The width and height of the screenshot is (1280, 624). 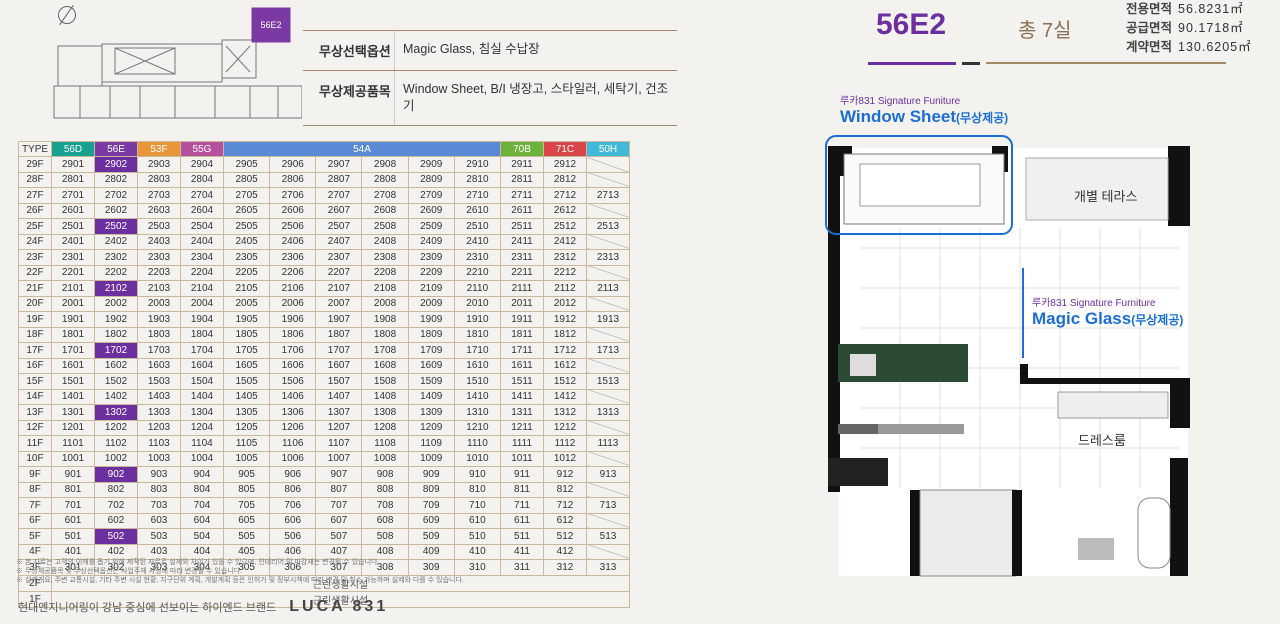 I want to click on unit-cell: 1702, so click(x=116, y=350).